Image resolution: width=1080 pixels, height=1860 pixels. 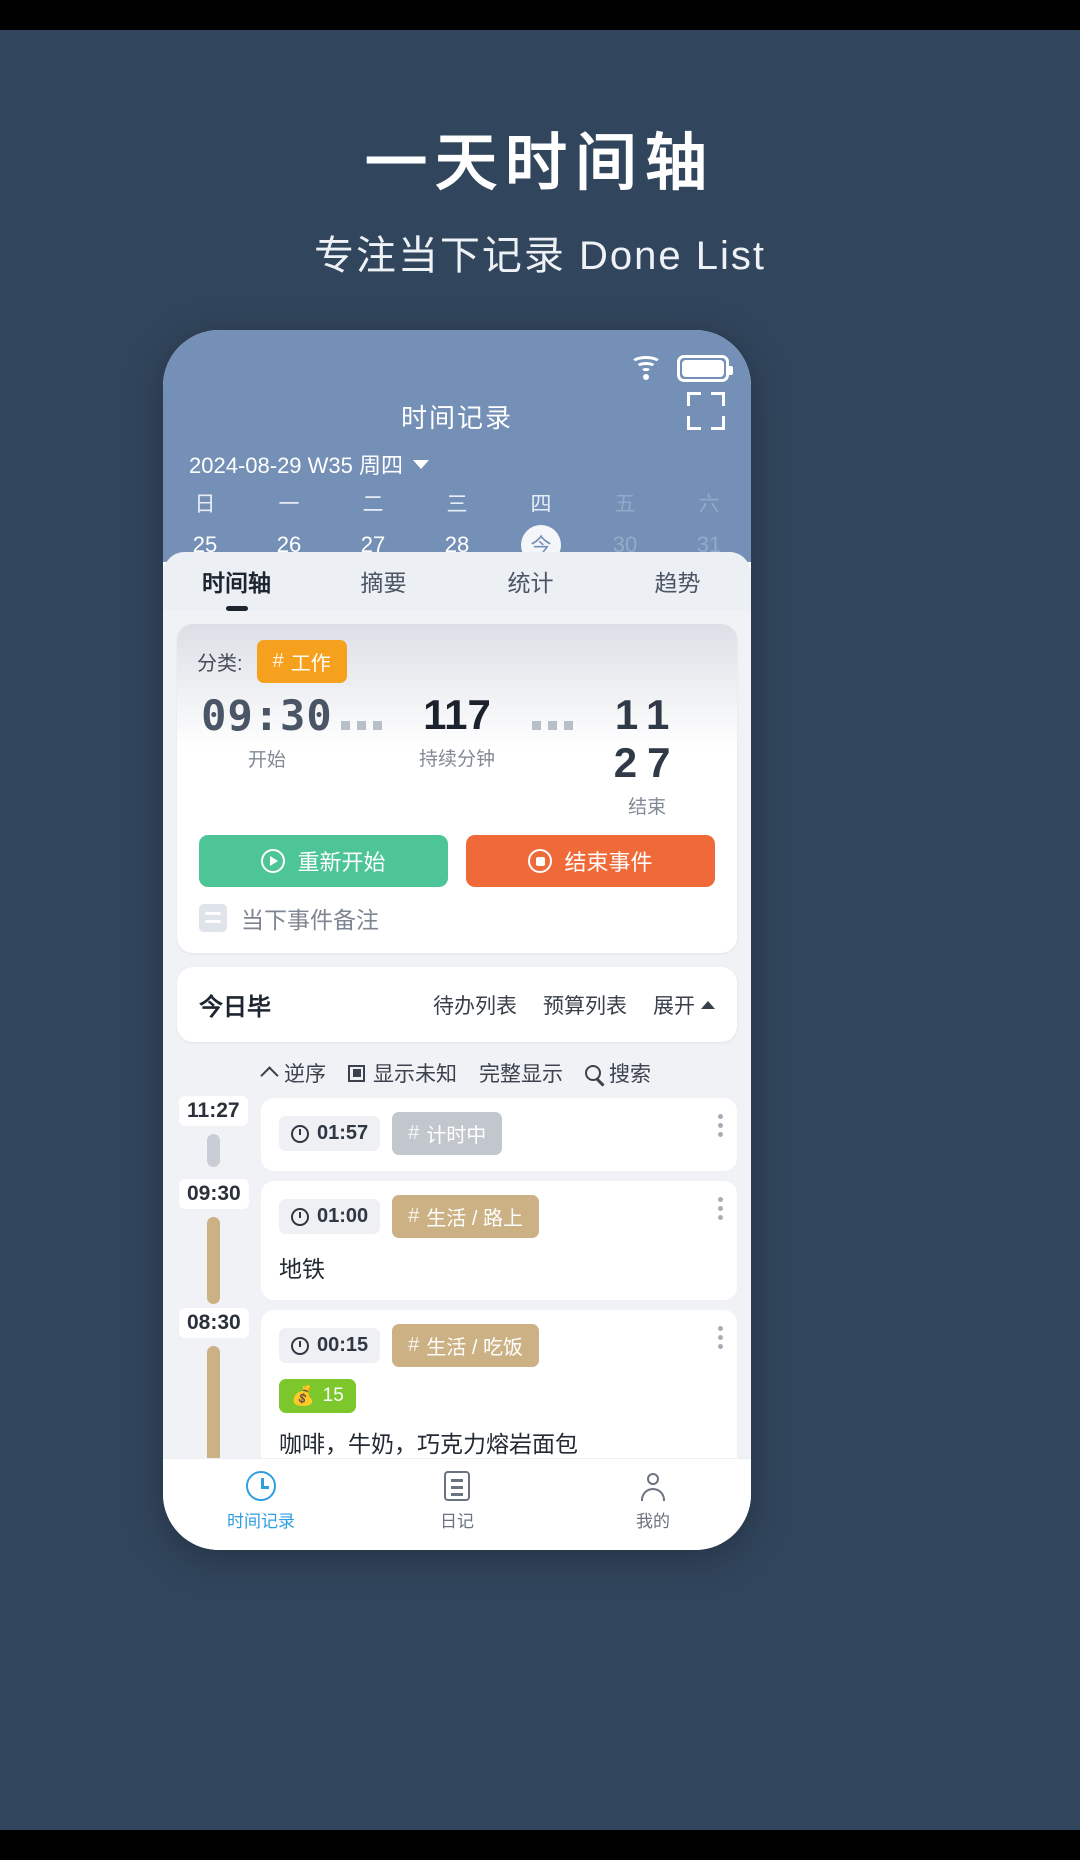 What do you see at coordinates (608, 862) in the screenshot?
I see `stop-button-label: 结束事件` at bounding box center [608, 862].